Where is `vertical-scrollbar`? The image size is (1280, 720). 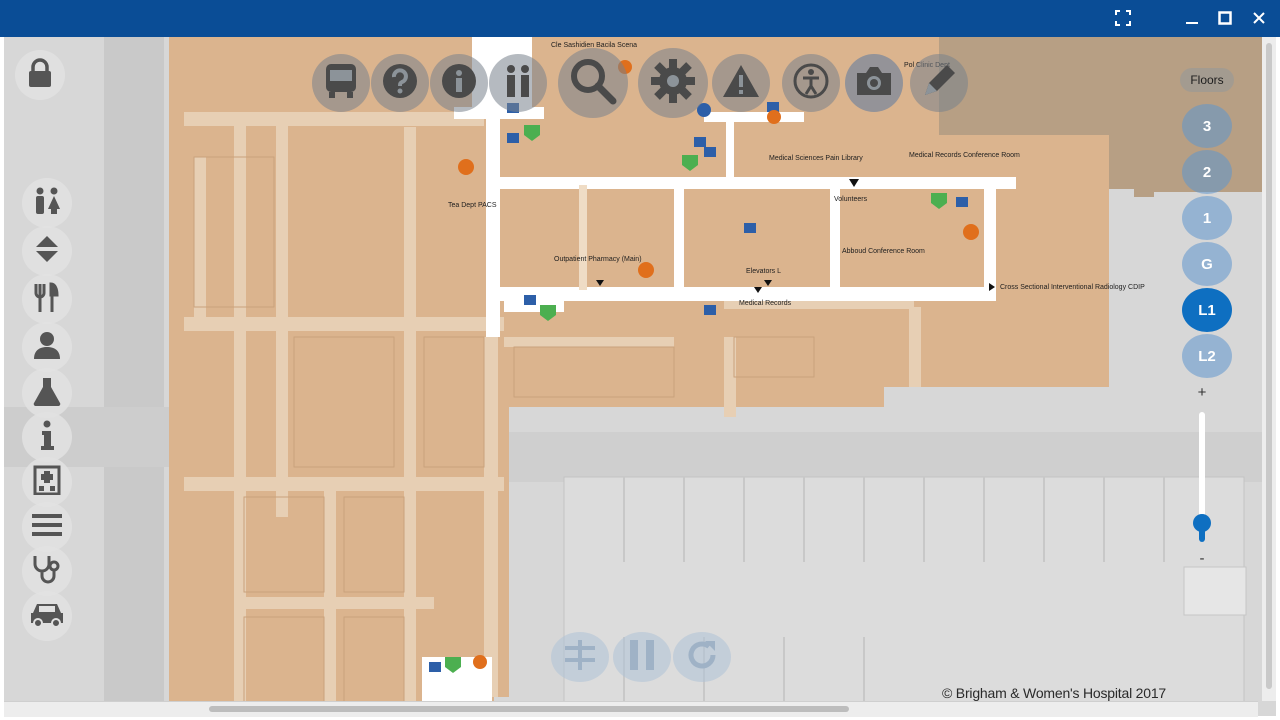
vertical-scrollbar is located at coordinates (1269, 369).